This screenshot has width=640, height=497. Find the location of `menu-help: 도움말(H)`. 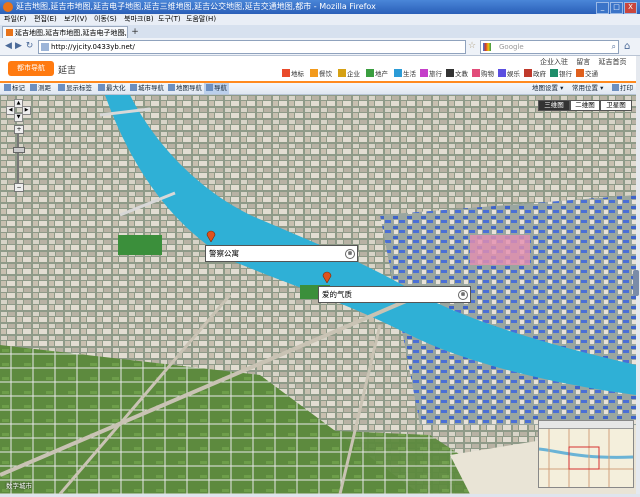

menu-help: 도움말(H) is located at coordinates (201, 19).